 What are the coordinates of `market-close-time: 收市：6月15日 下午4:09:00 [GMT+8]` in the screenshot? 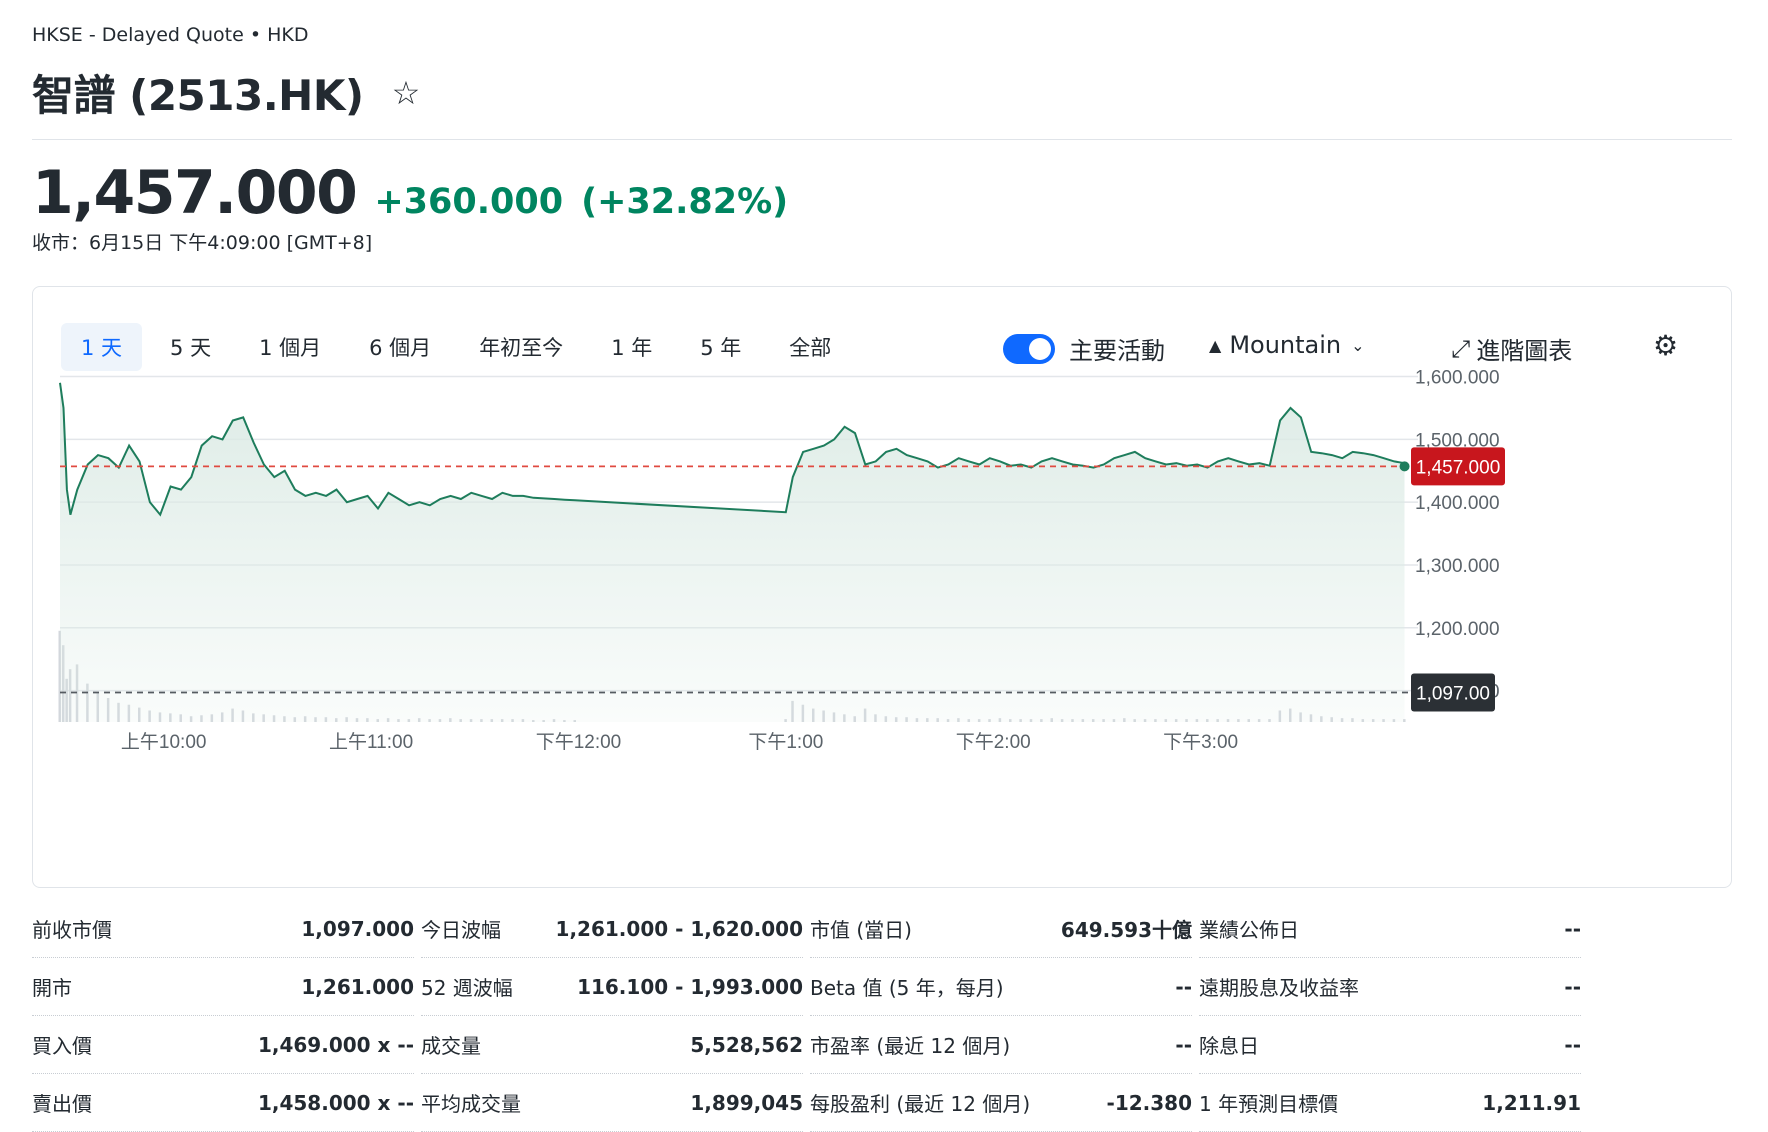 It's located at (202, 243).